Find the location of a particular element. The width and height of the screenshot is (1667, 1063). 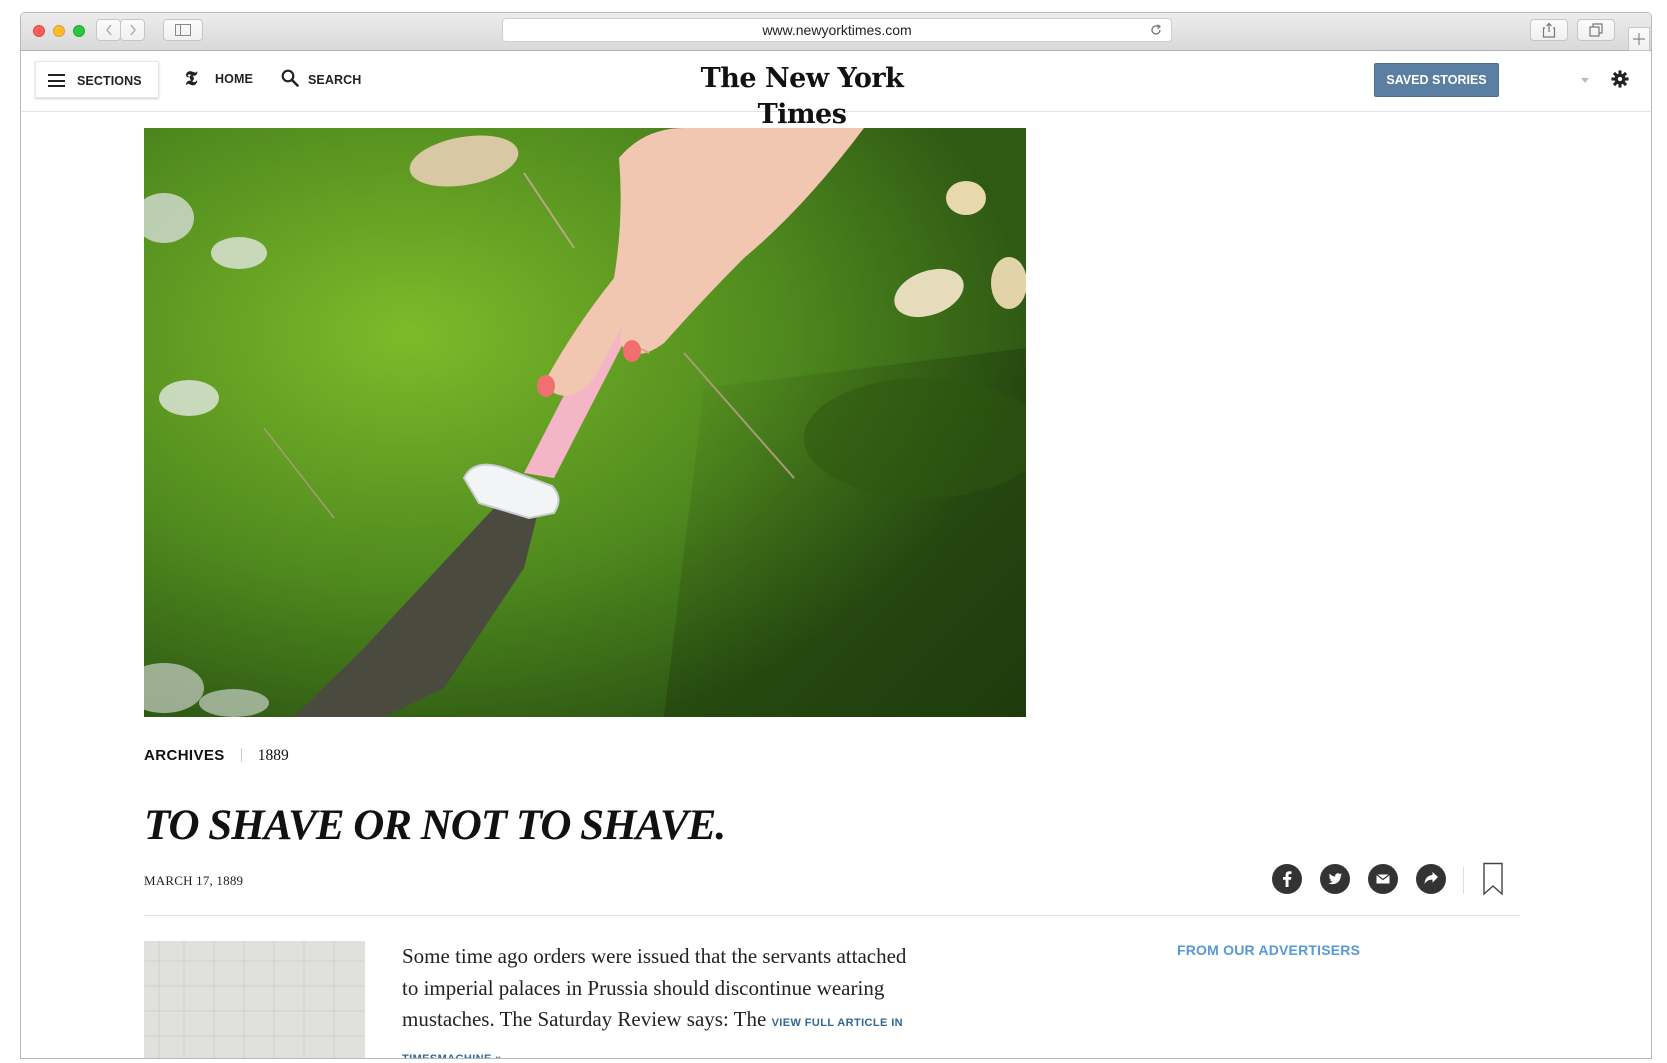

share-page-icon is located at coordinates (1549, 30).